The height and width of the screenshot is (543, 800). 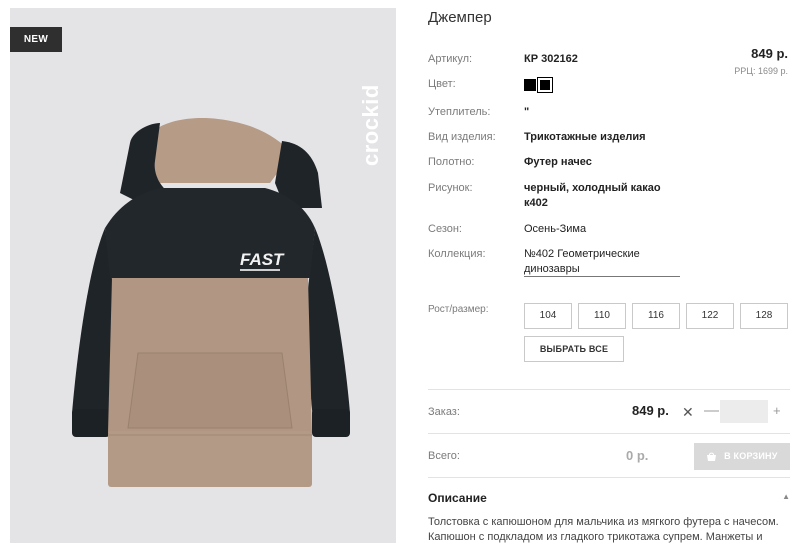 What do you see at coordinates (370, 125) in the screenshot?
I see `brand-logo-text: crockid` at bounding box center [370, 125].